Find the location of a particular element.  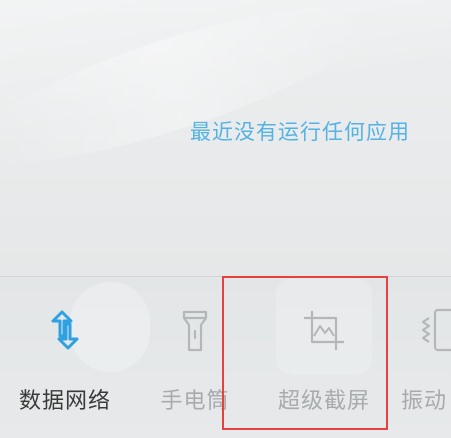

quick-tile-label: 数据网络 is located at coordinates (64, 401).